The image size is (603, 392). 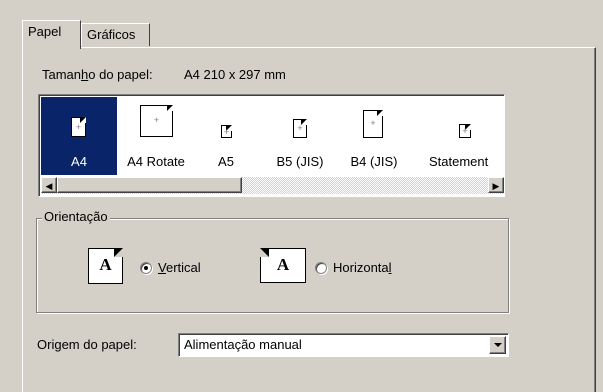 What do you see at coordinates (343, 345) in the screenshot?
I see `paper-source-select: Alimentação manual` at bounding box center [343, 345].